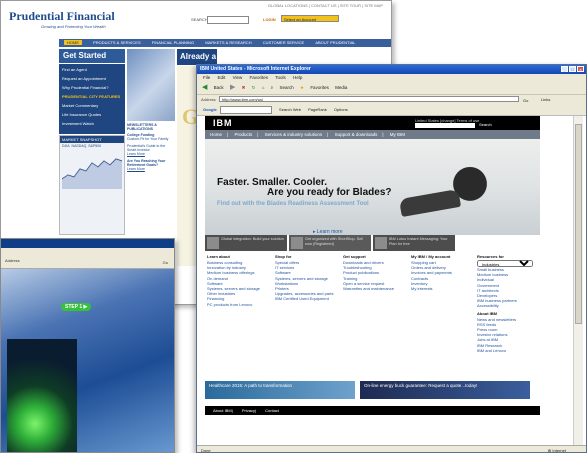 The image size is (587, 453). I want to click on login-account-select: Select an Account, so click(310, 18).